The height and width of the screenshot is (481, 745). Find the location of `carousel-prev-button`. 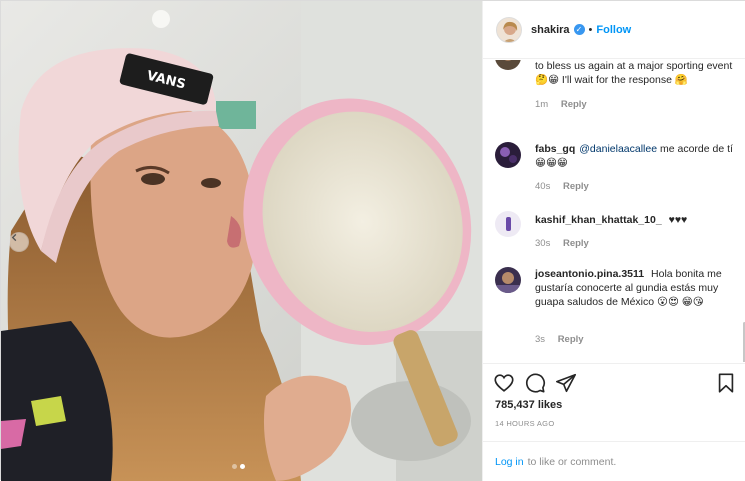

carousel-prev-button is located at coordinates (19, 242).